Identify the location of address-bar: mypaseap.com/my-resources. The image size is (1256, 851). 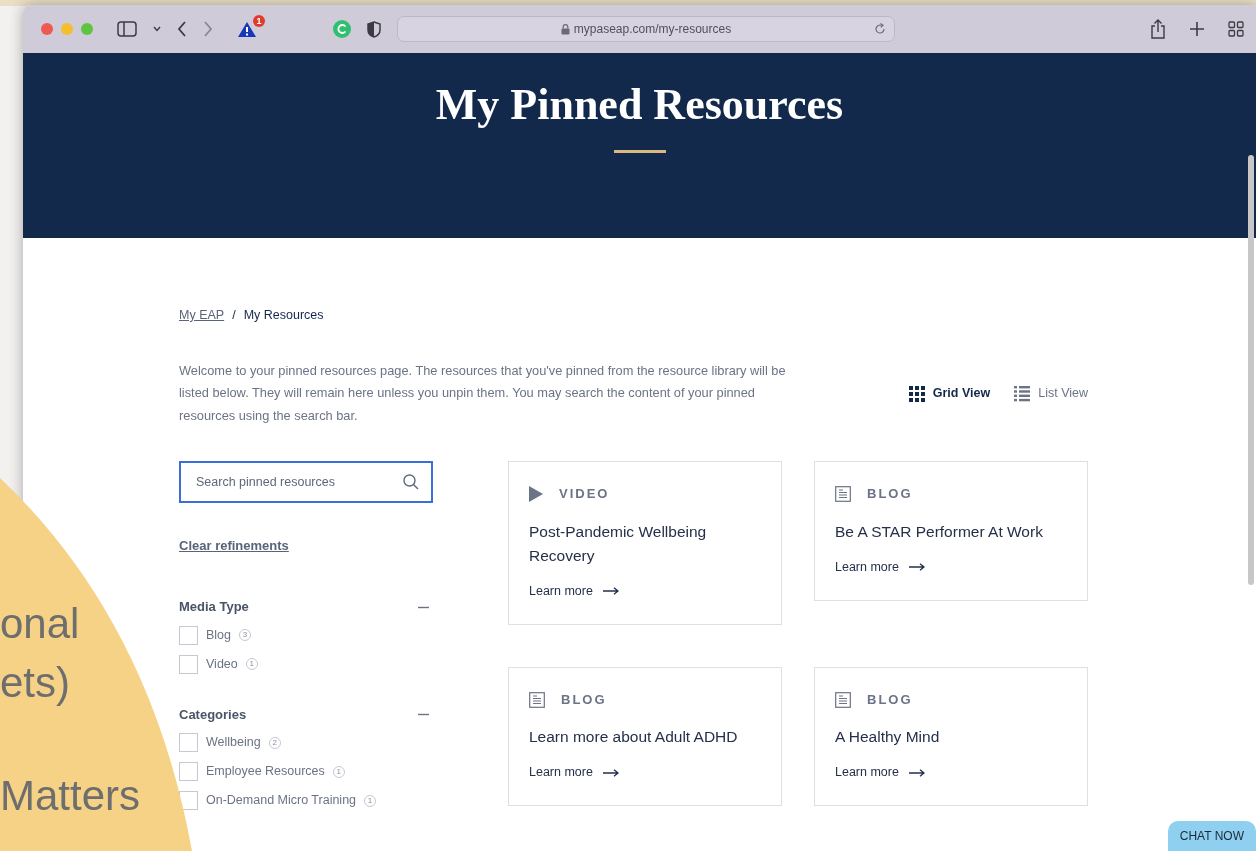
(646, 29).